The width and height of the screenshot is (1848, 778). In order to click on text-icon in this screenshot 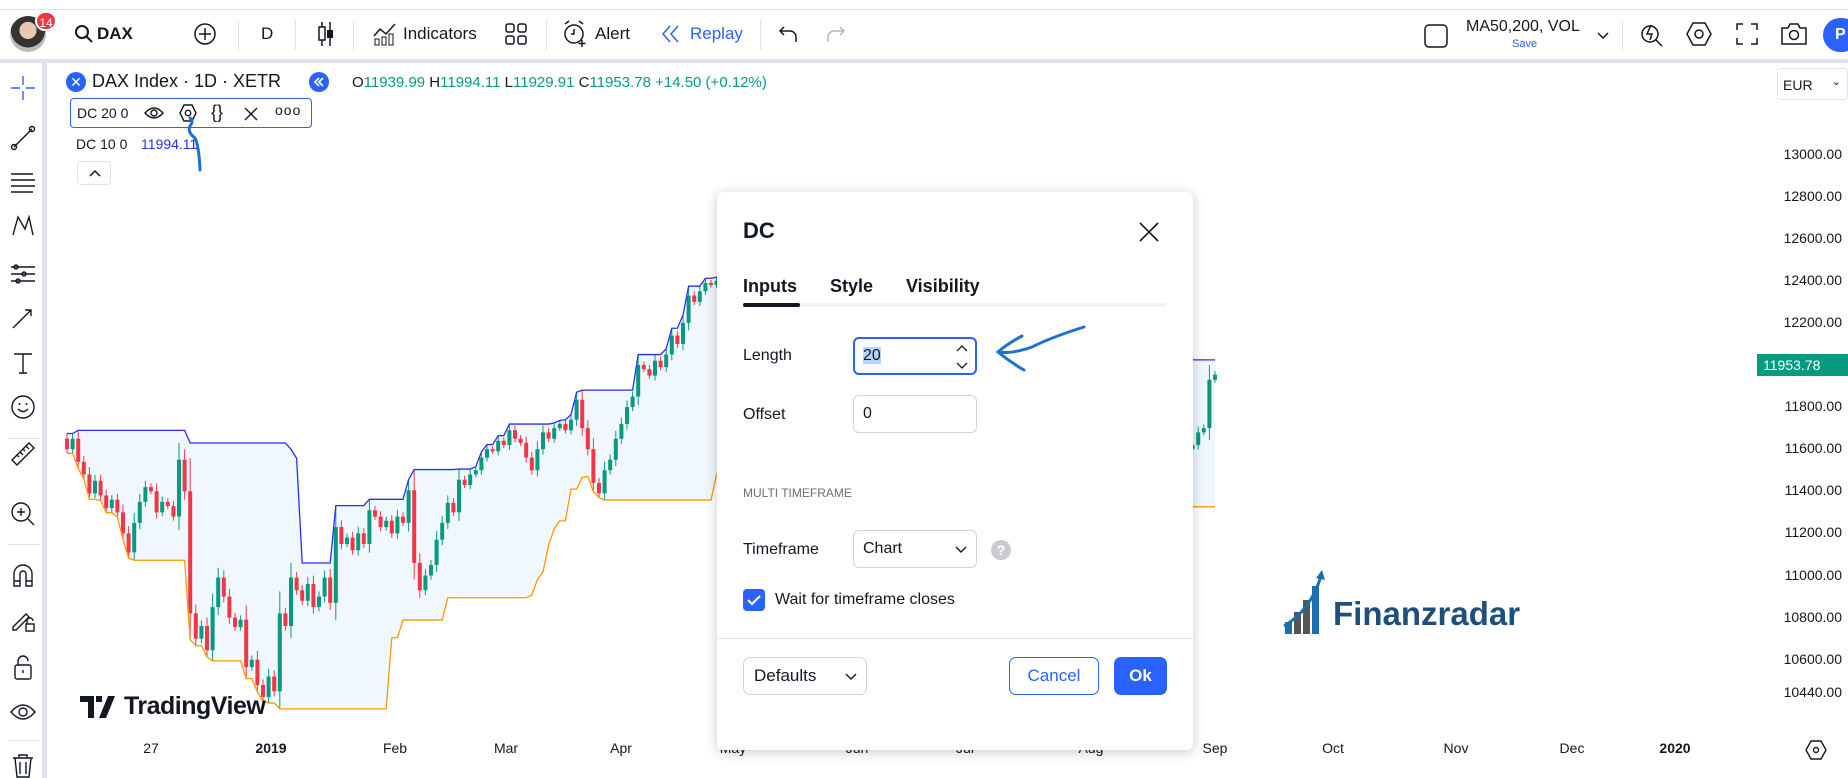, I will do `click(23, 363)`.